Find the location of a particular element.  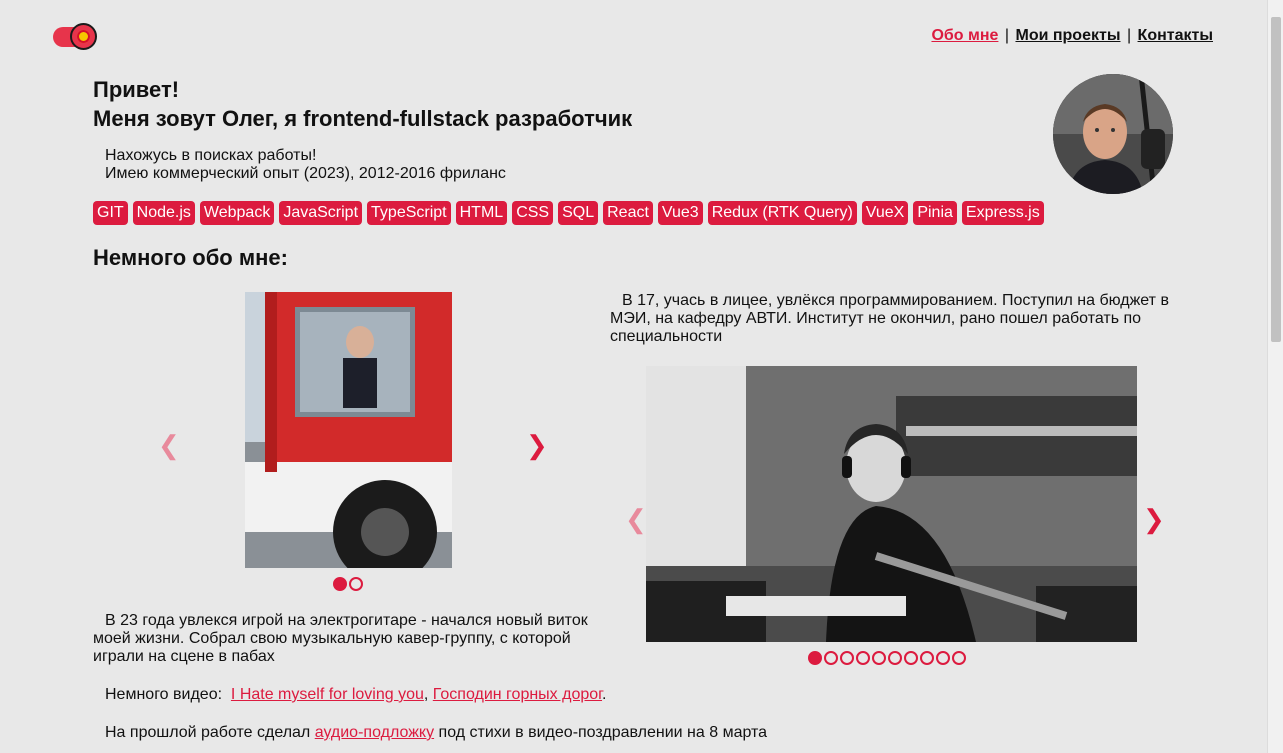

skill-tag: CSS is located at coordinates (533, 213).